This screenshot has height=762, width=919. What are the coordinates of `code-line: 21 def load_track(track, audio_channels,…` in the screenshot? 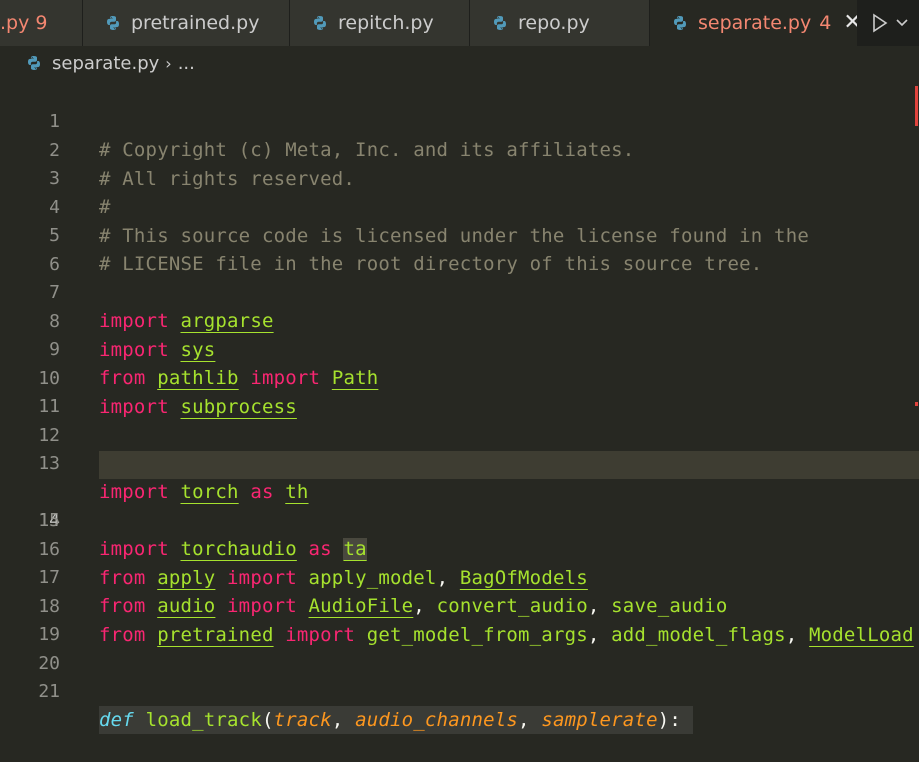 It's located at (459, 692).